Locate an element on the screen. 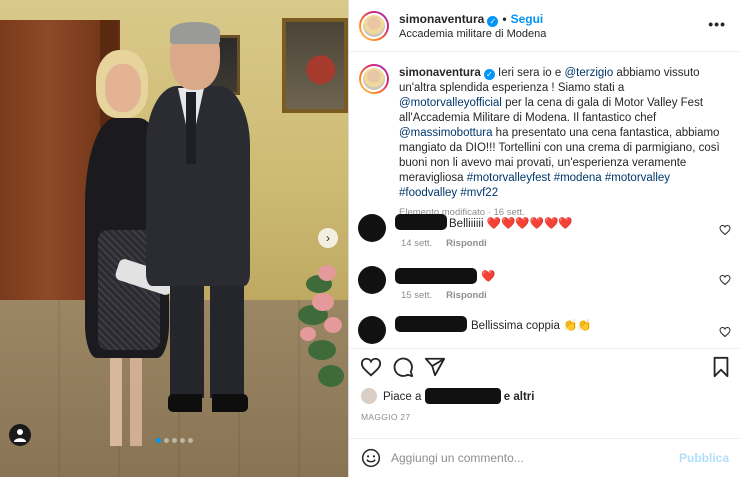 Image resolution: width=740 pixels, height=477 pixels. caption-username: simonaventura is located at coordinates (440, 73).